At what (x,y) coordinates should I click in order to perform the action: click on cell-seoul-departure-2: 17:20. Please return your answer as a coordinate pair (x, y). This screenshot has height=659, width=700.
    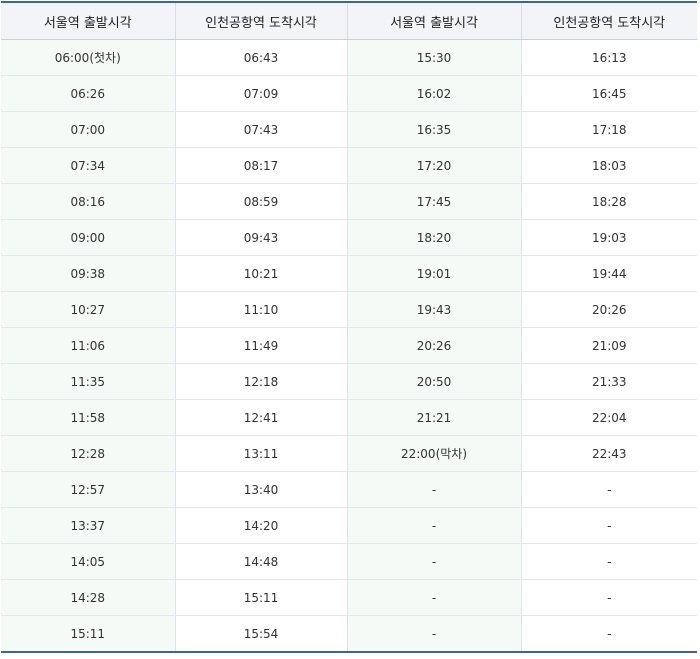
    Looking at the image, I should click on (434, 165).